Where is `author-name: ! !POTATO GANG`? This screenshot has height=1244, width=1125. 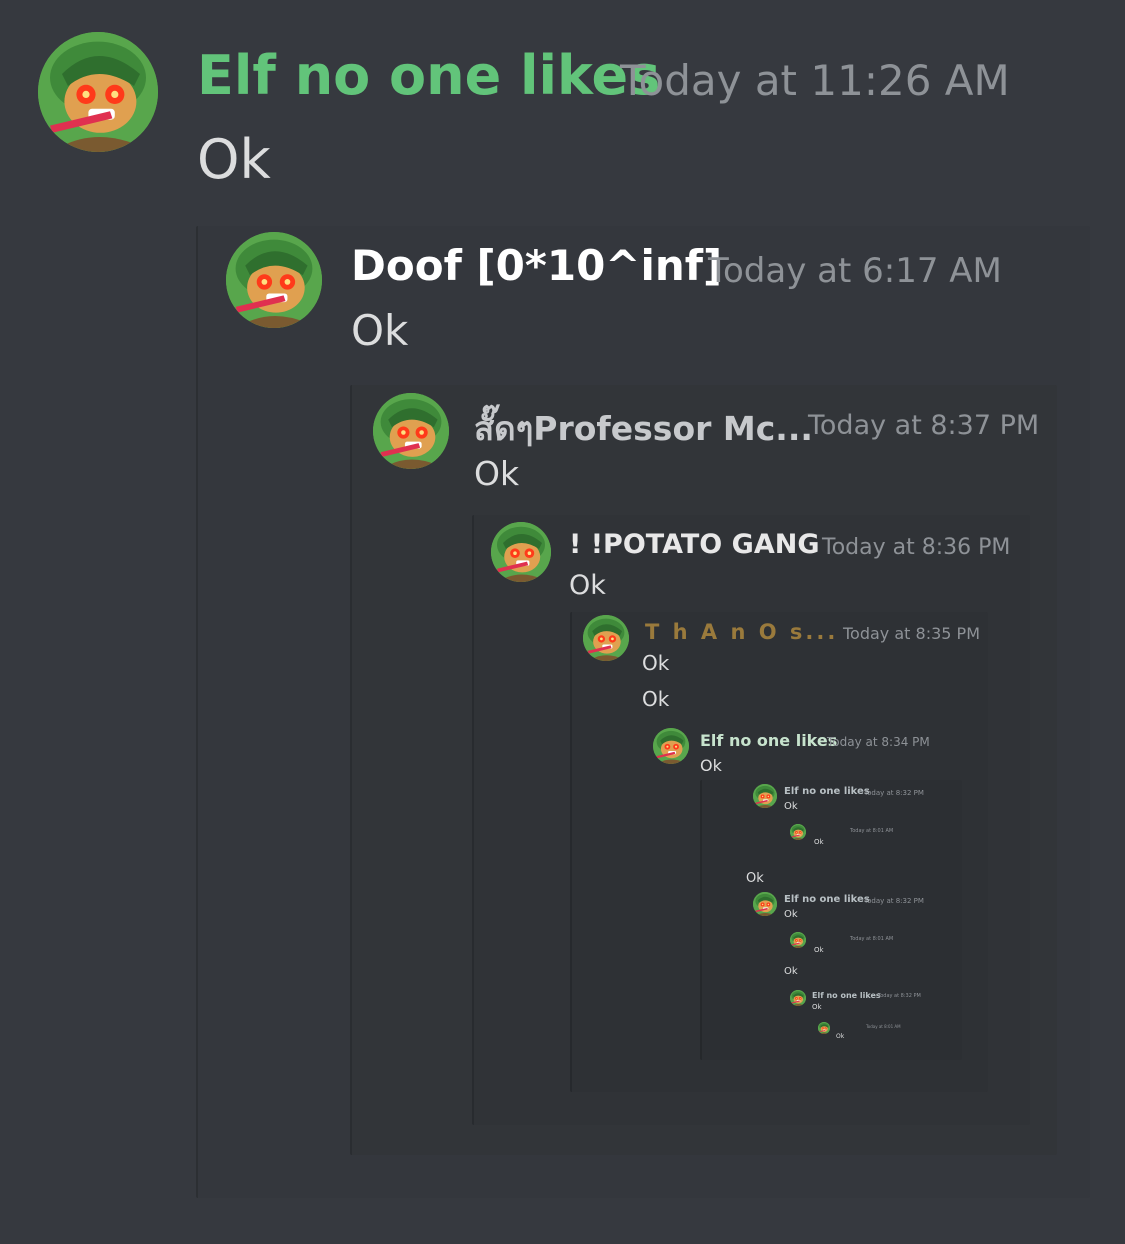 author-name: ! !POTATO GANG is located at coordinates (694, 544).